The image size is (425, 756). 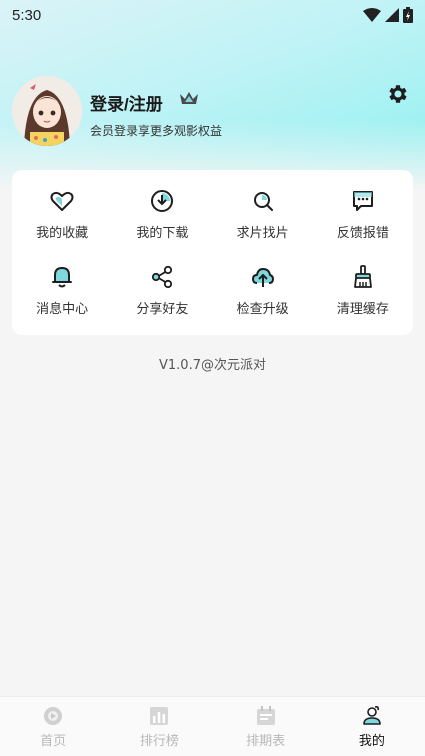 I want to click on profile-section: 登录/注册 会员登录享更多观影权益, so click(x=211, y=112).